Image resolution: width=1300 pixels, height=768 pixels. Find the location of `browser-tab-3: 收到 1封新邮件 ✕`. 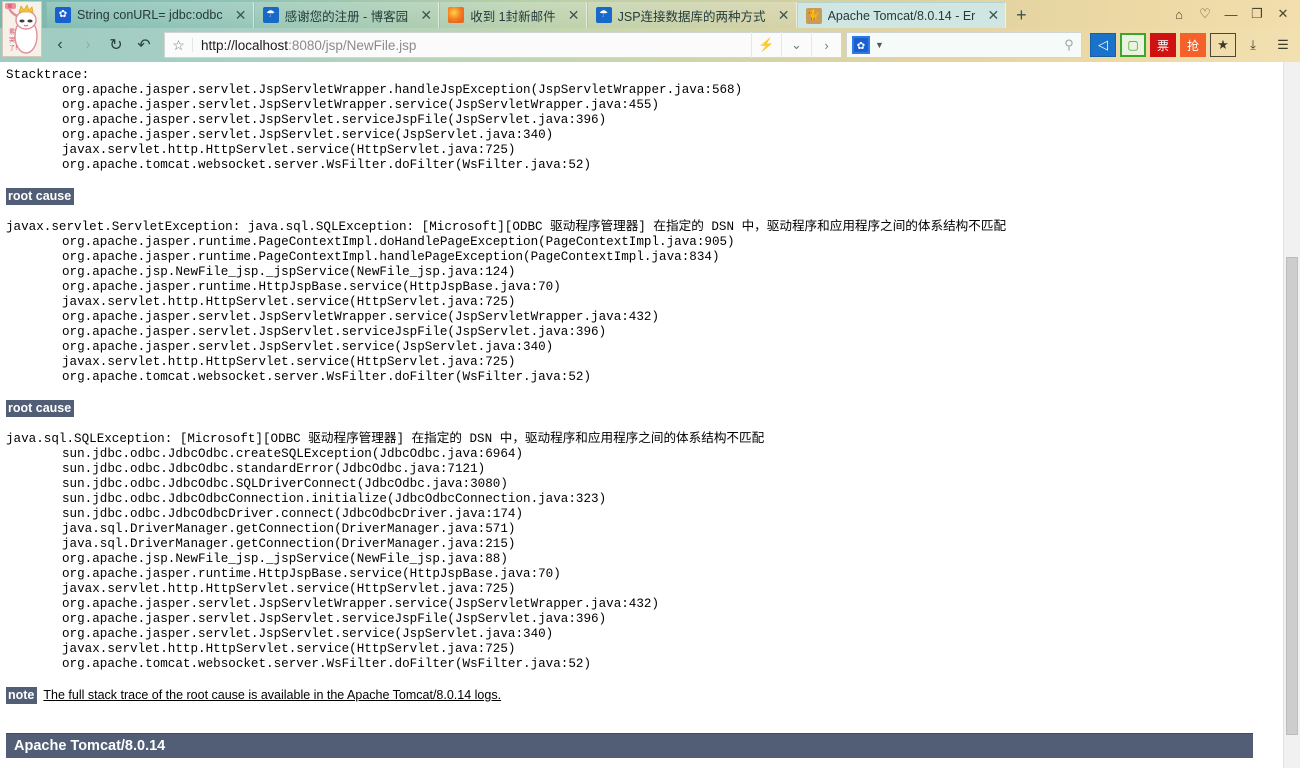

browser-tab-3: 收到 1封新邮件 ✕ is located at coordinates (513, 15).